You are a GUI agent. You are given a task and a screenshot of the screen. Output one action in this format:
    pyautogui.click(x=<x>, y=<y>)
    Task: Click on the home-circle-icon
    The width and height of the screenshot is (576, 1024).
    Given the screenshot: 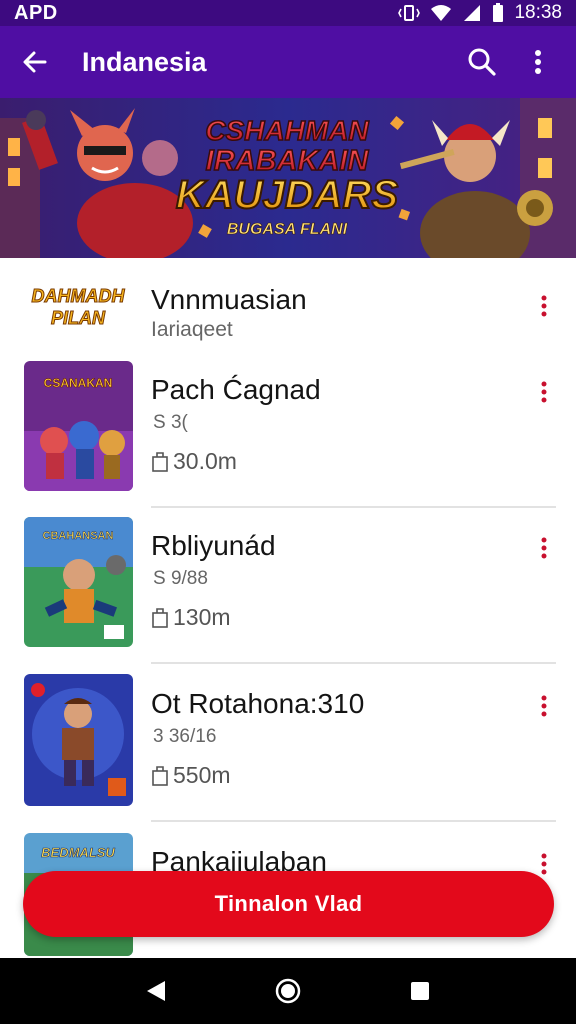 What is the action you would take?
    pyautogui.click(x=288, y=991)
    